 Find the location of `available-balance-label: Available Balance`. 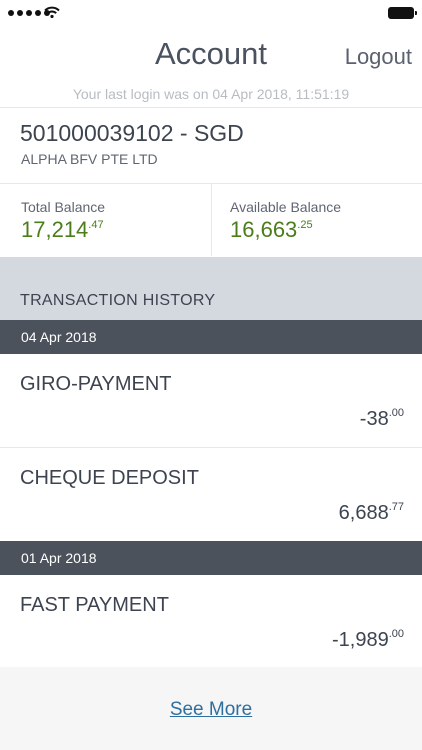

available-balance-label: Available Balance is located at coordinates (286, 207).